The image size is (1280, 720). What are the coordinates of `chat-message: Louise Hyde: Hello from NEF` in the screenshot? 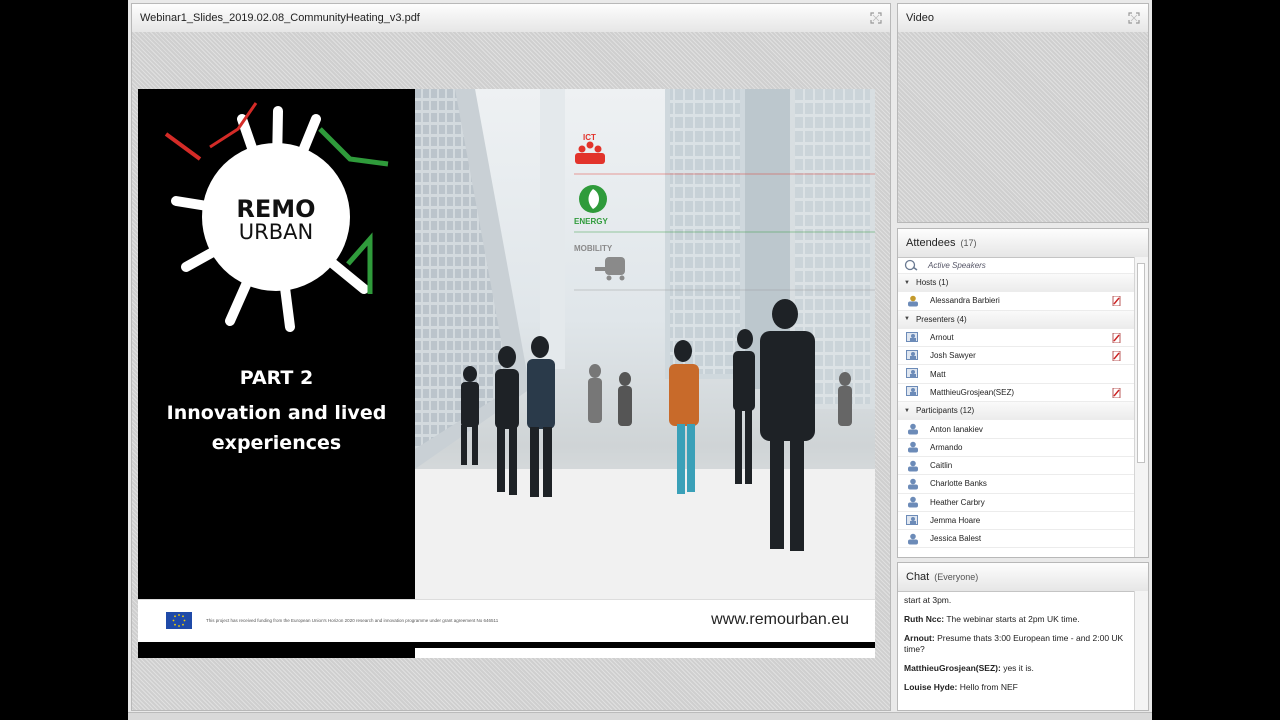 It's located at (1016, 687).